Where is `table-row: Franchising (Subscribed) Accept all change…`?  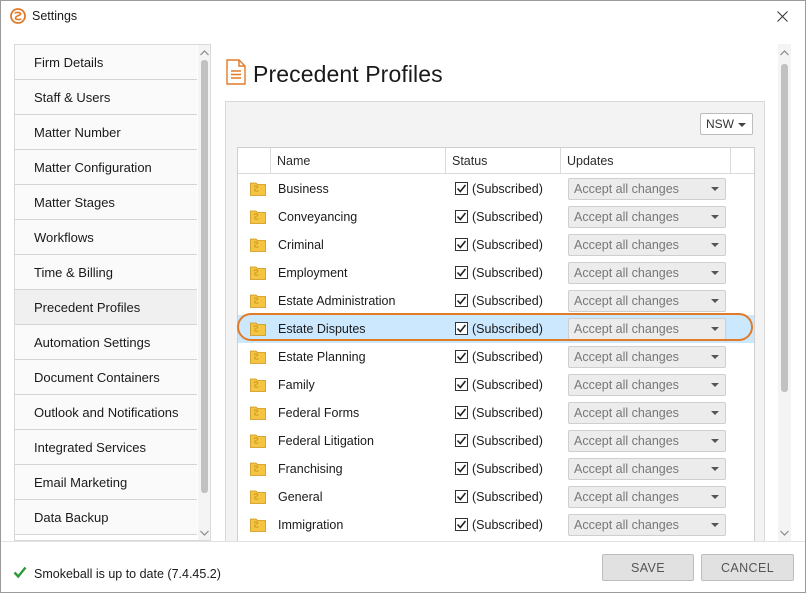 table-row: Franchising (Subscribed) Accept all change… is located at coordinates (496, 469).